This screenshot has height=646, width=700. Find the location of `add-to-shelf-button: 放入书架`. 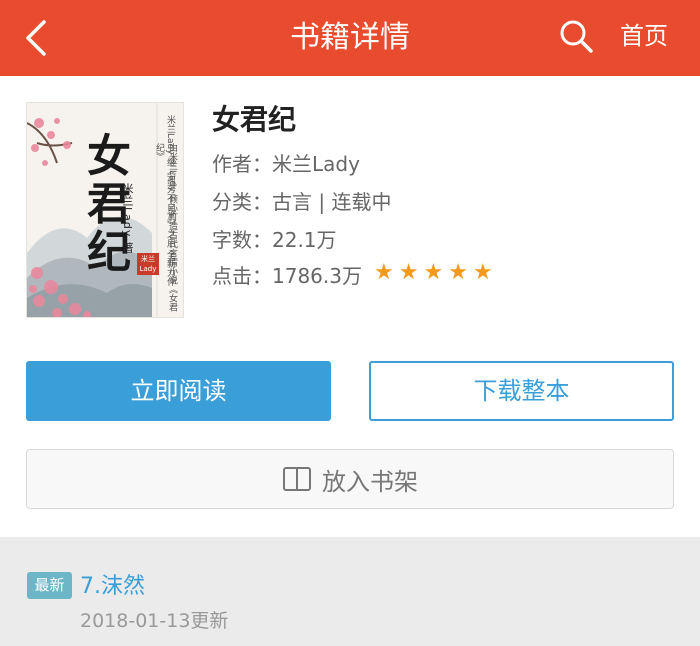

add-to-shelf-button: 放入书架 is located at coordinates (350, 479).